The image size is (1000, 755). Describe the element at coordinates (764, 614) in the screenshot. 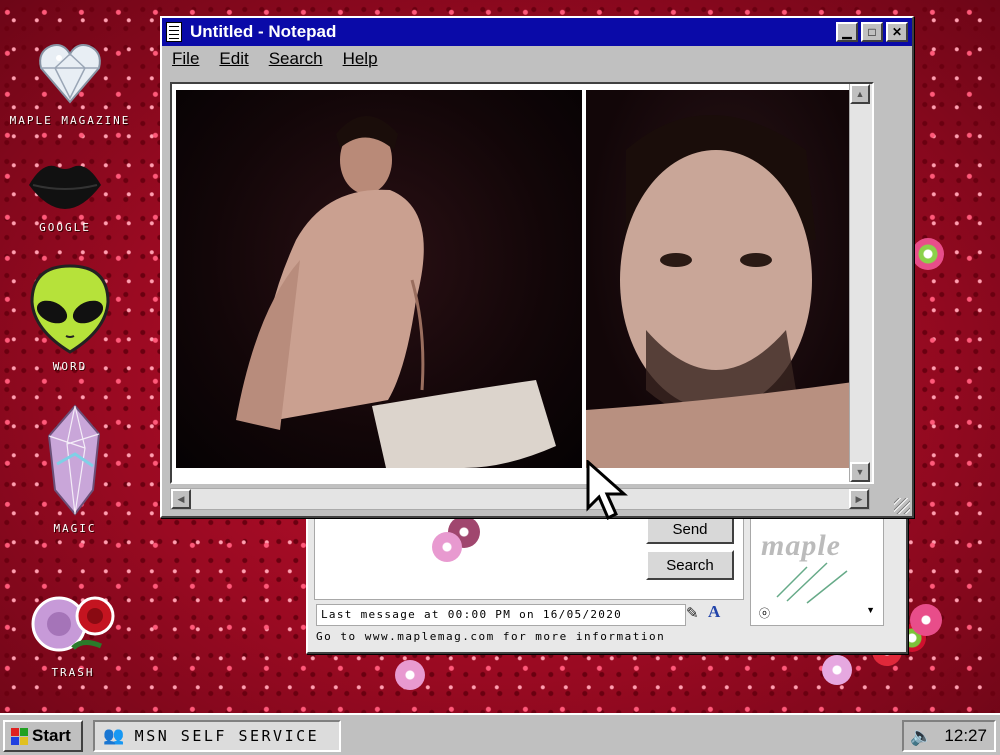

I see `status-icon: ⓞ` at that location.